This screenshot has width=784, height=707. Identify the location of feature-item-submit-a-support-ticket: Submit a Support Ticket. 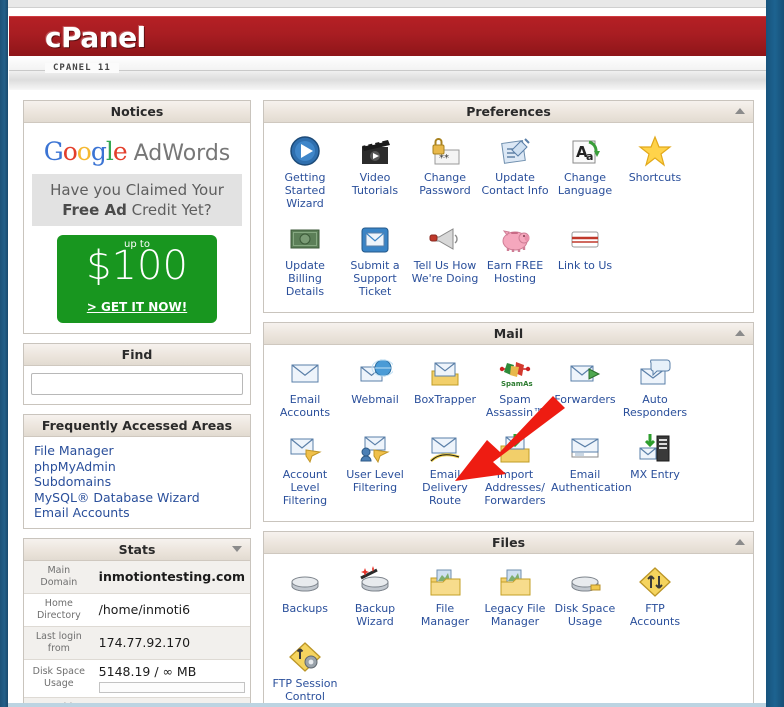
(375, 262).